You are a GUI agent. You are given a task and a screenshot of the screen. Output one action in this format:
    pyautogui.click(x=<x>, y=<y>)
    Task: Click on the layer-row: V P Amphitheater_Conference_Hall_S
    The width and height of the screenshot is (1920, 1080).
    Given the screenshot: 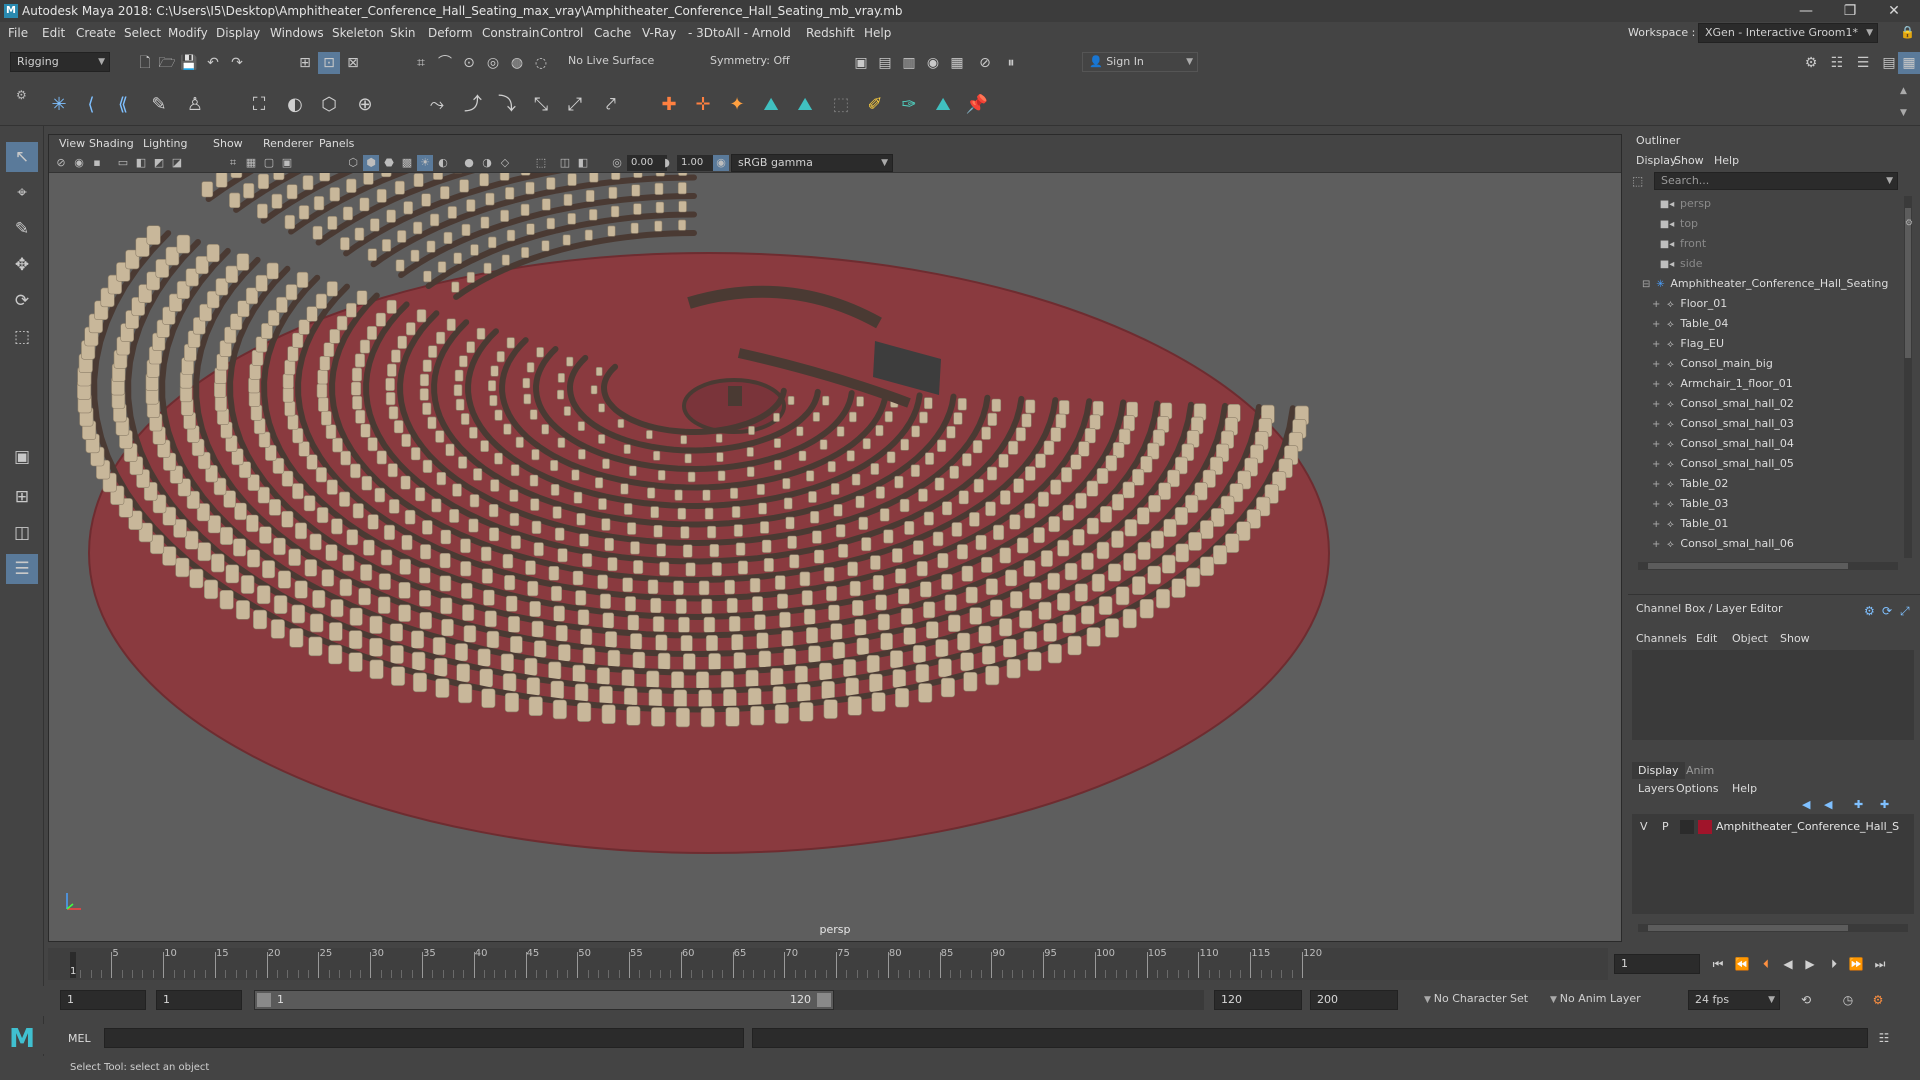 What is the action you would take?
    pyautogui.click(x=1773, y=827)
    